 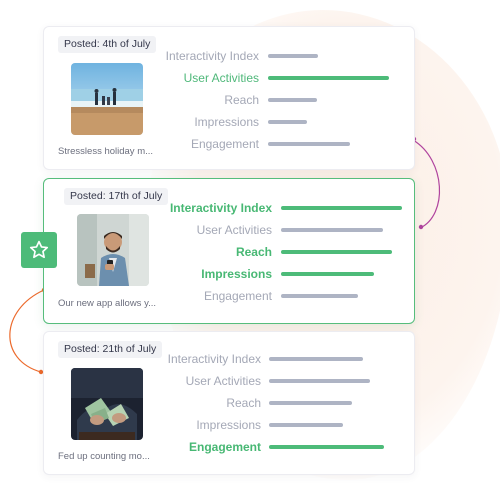 What do you see at coordinates (110, 349) in the screenshot?
I see `posted-date: Posted: 21th of July` at bounding box center [110, 349].